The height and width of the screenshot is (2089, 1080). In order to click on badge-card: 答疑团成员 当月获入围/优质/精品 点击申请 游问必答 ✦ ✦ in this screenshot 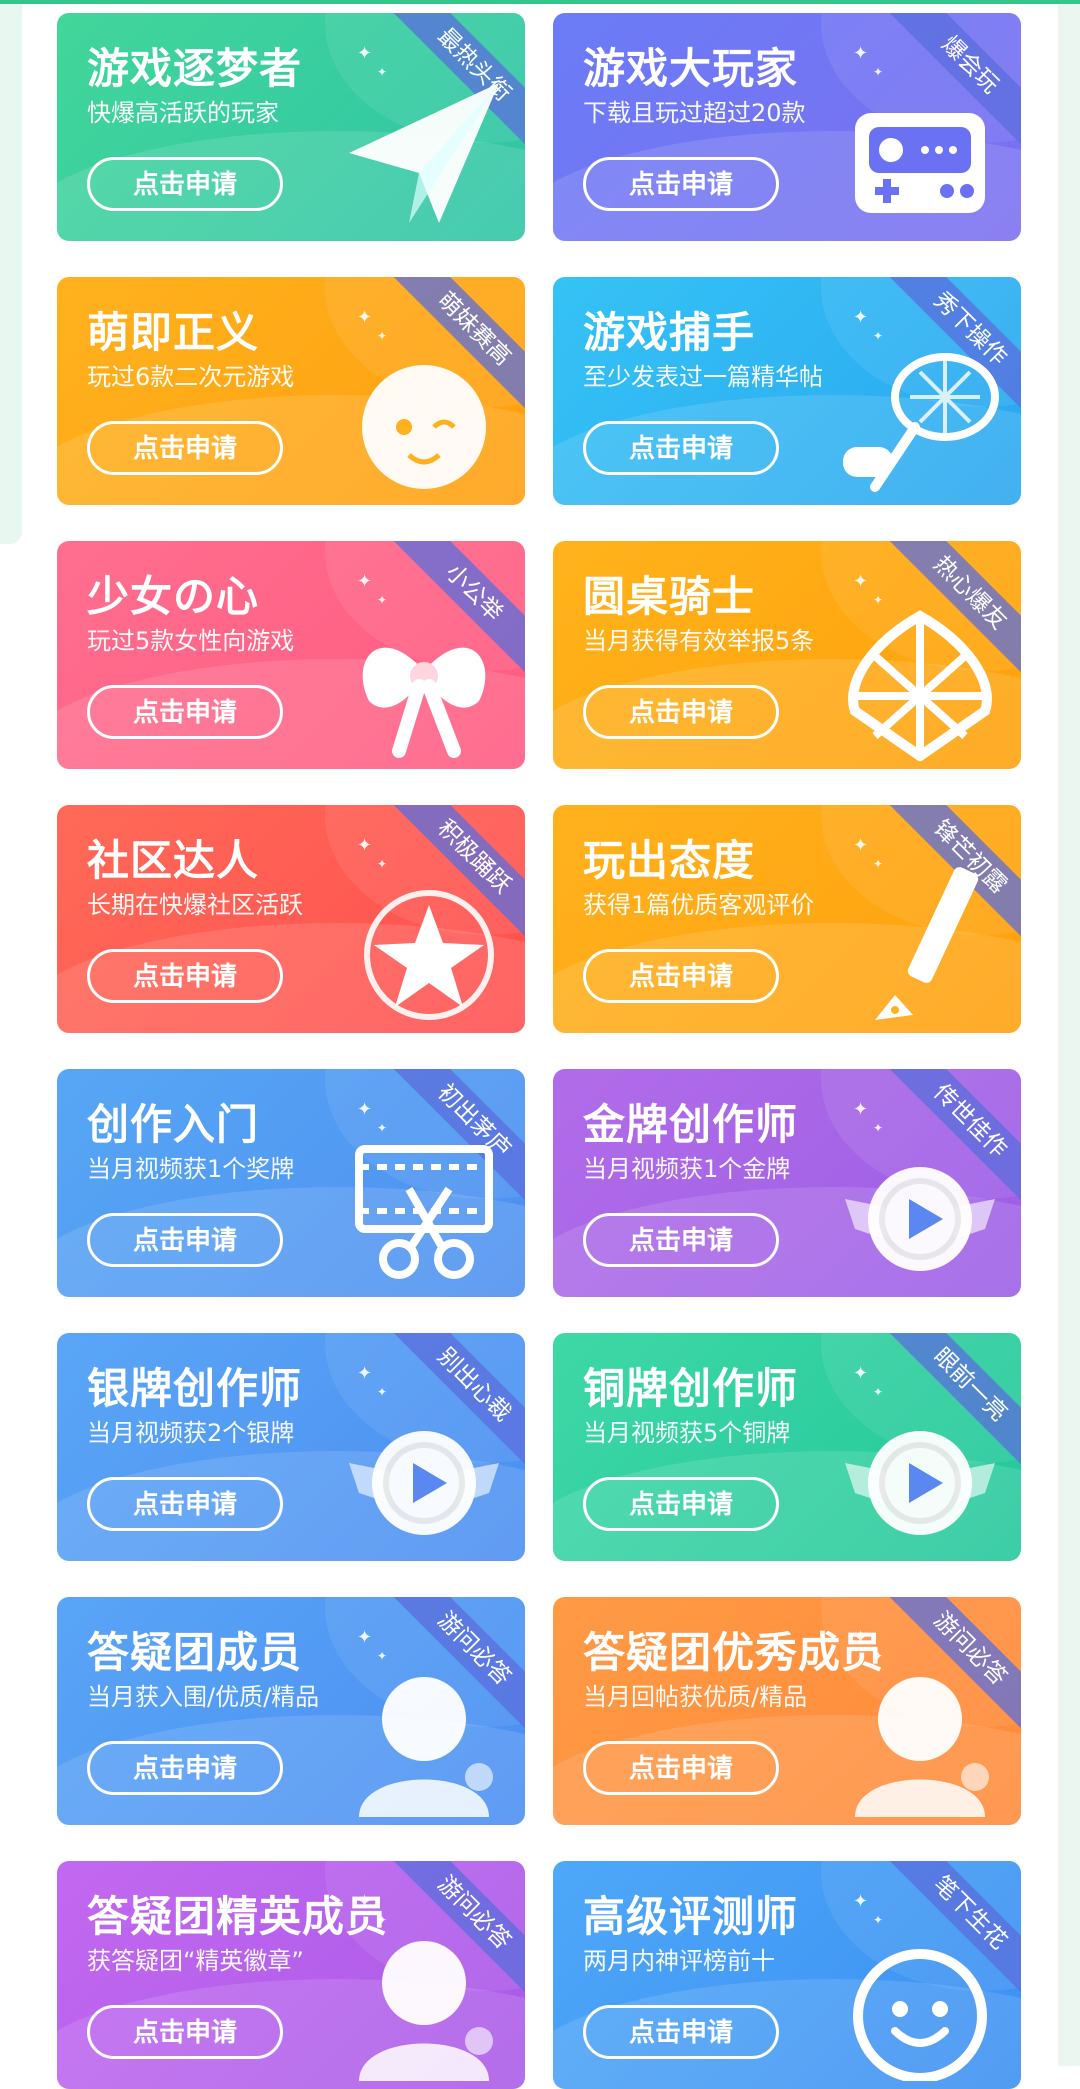, I will do `click(291, 1711)`.